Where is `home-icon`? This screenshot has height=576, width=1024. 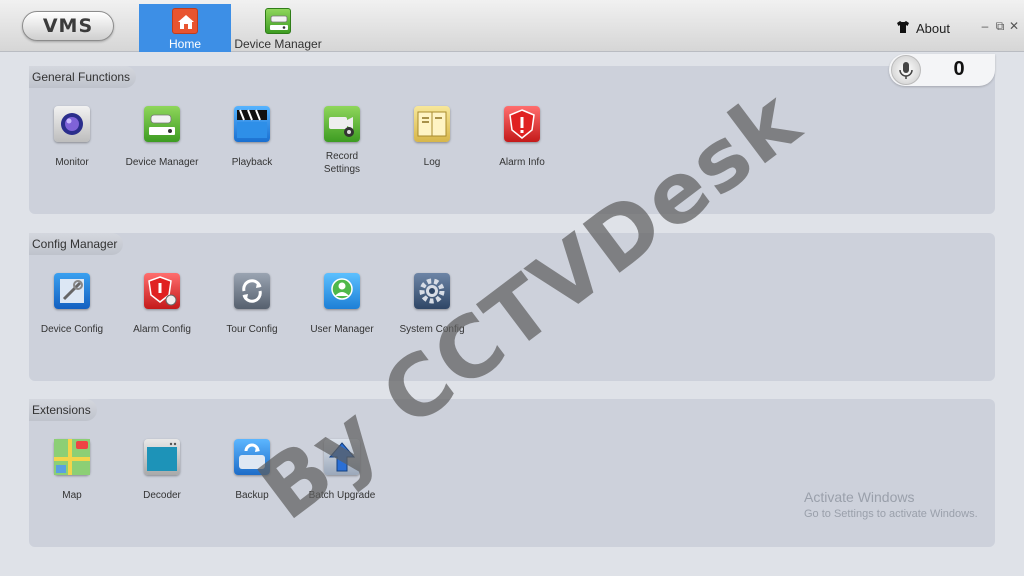
home-icon is located at coordinates (185, 21).